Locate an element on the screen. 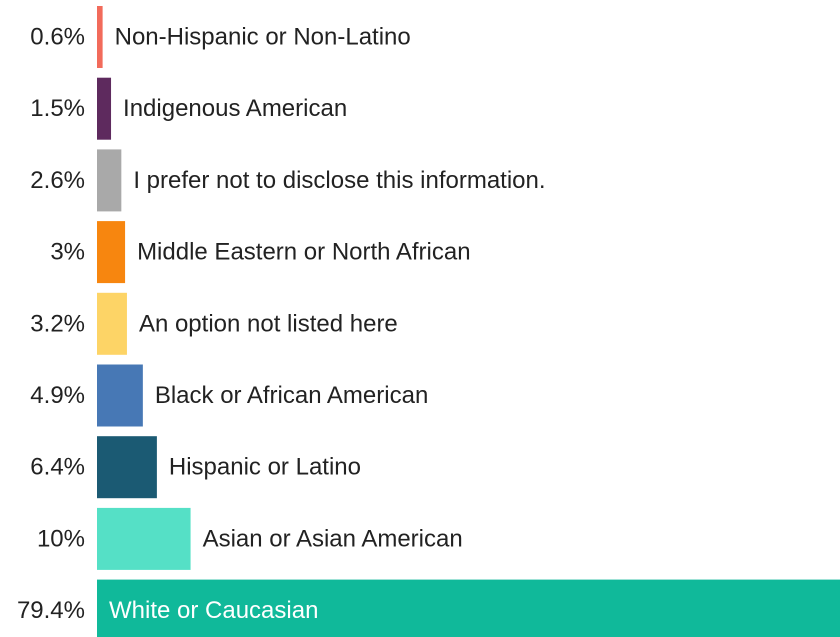  value-label: 3.2% is located at coordinates (57, 323).